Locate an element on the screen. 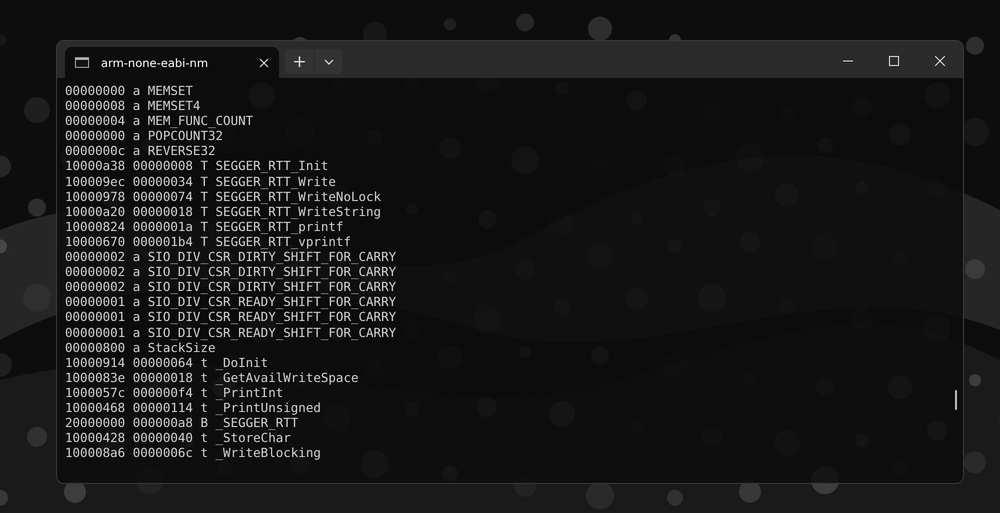 The image size is (1000, 513). terminal-line: 10000a20 00000018 T SEGGER_RTT_WriteString is located at coordinates (223, 211).